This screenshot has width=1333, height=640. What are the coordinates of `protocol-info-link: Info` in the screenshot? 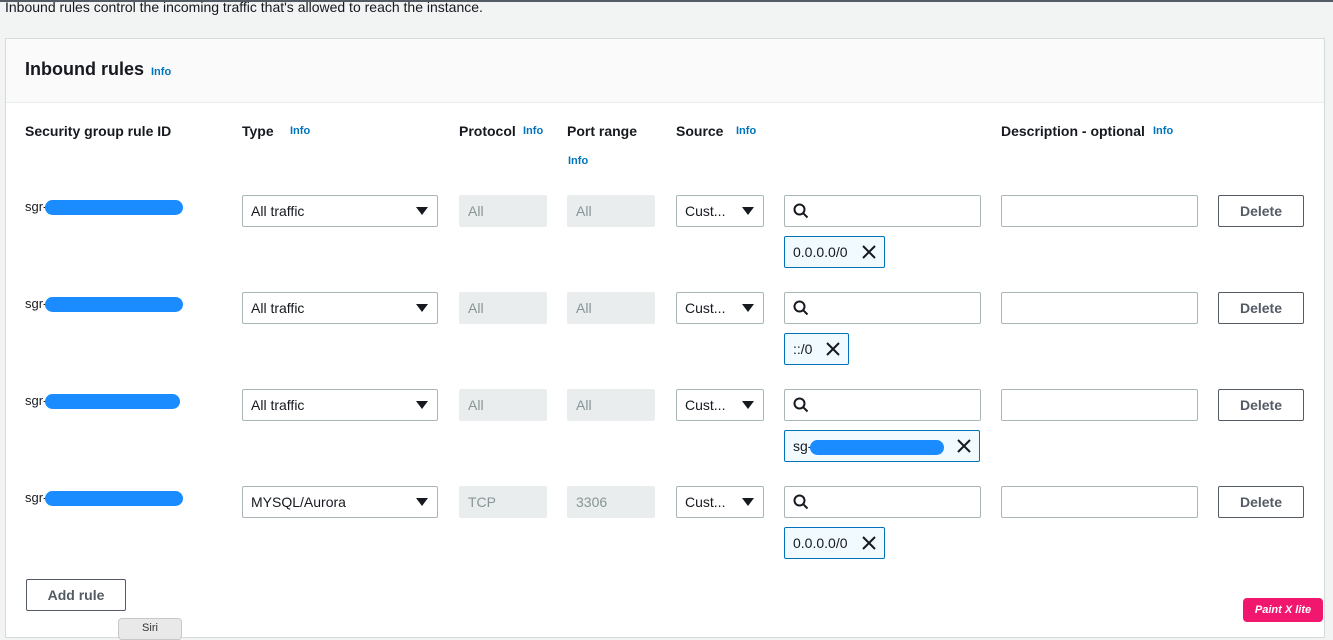 It's located at (533, 131).